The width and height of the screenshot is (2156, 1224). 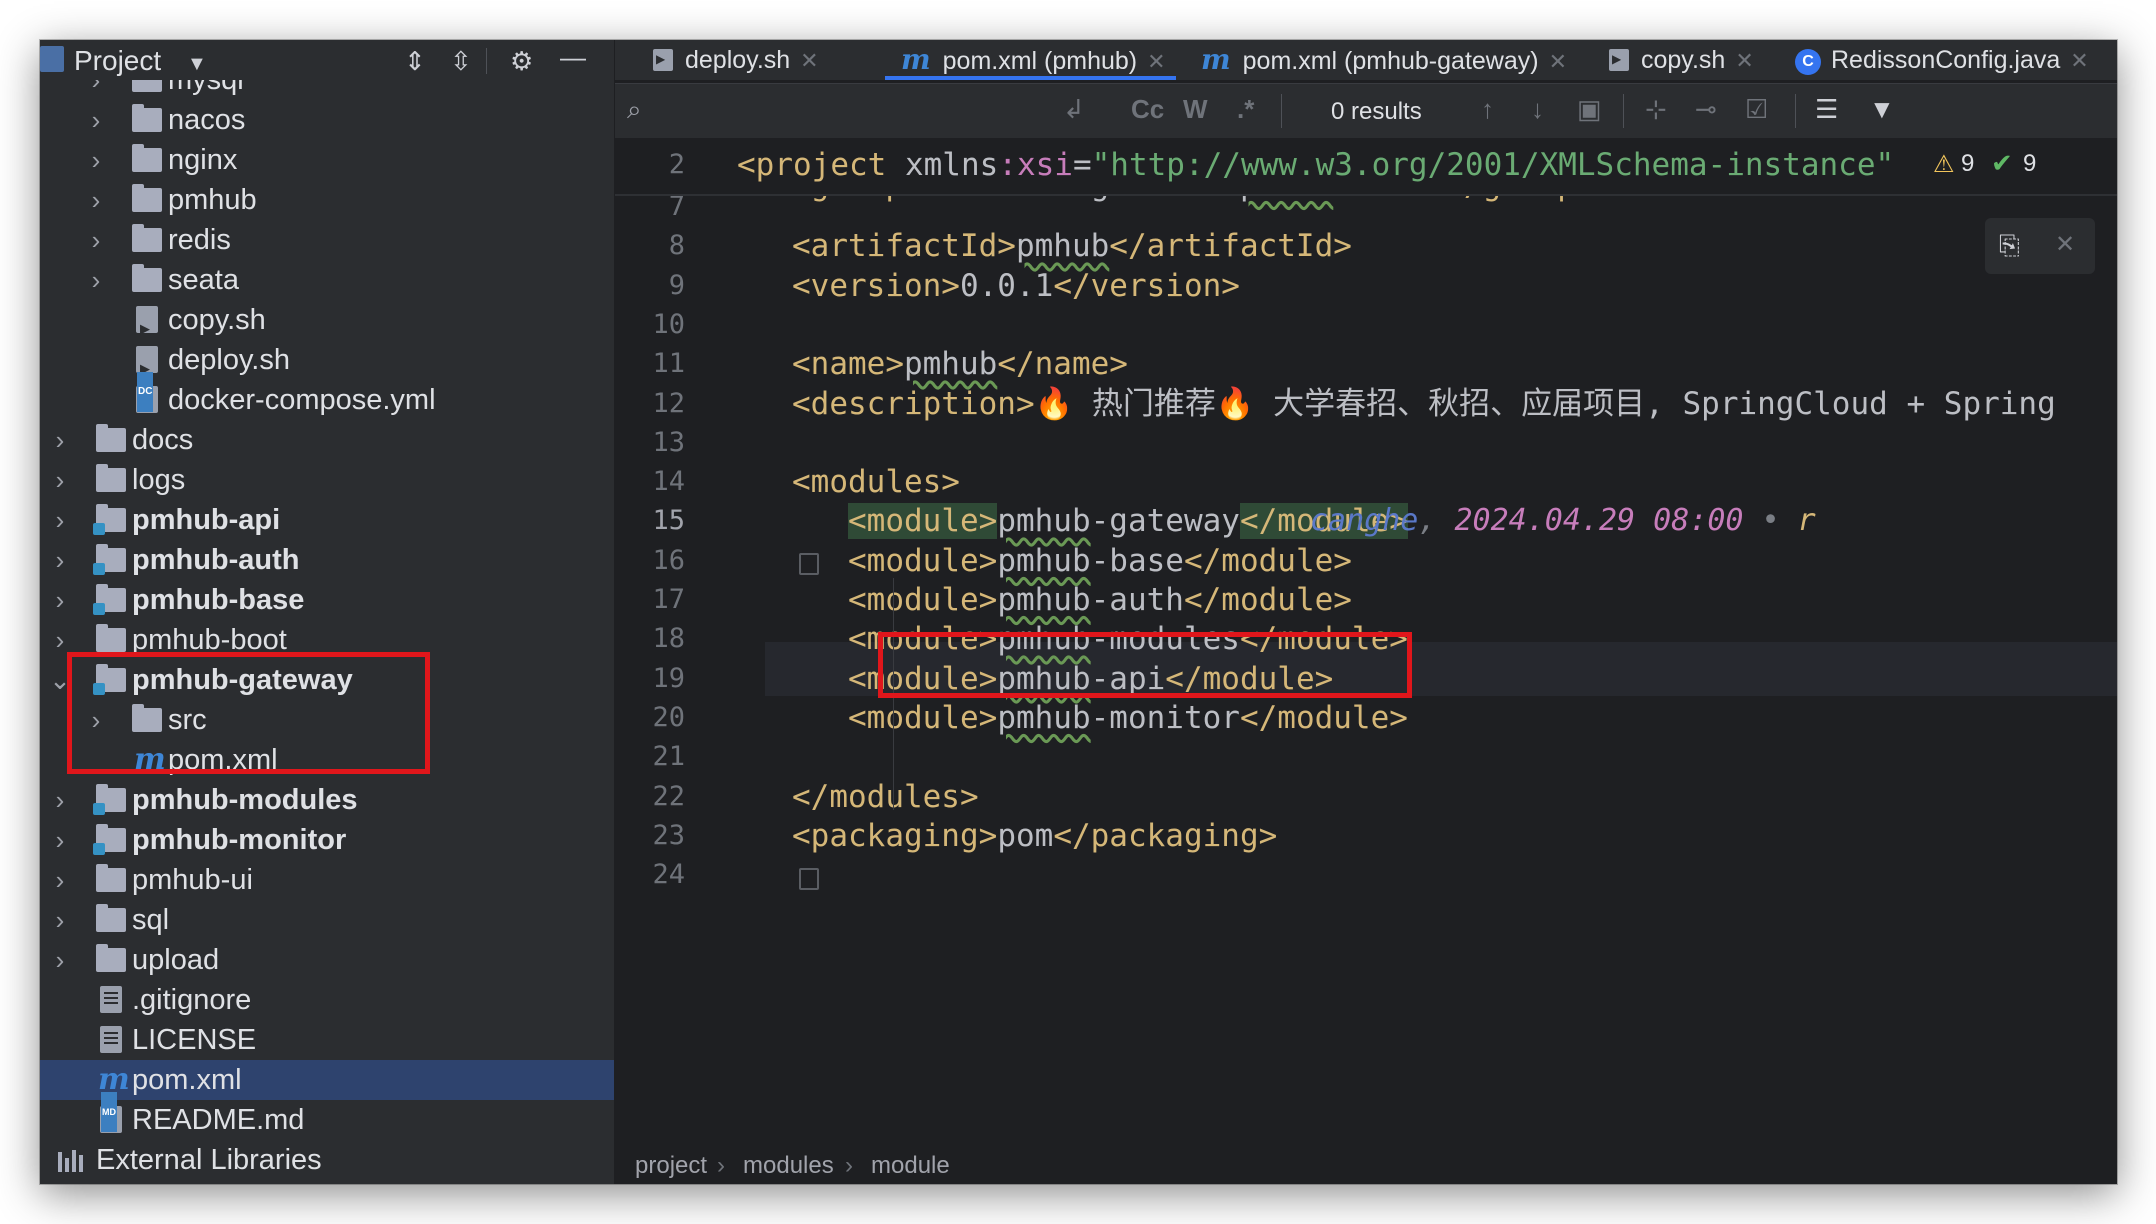 I want to click on project-view-icon, so click(x=52, y=59).